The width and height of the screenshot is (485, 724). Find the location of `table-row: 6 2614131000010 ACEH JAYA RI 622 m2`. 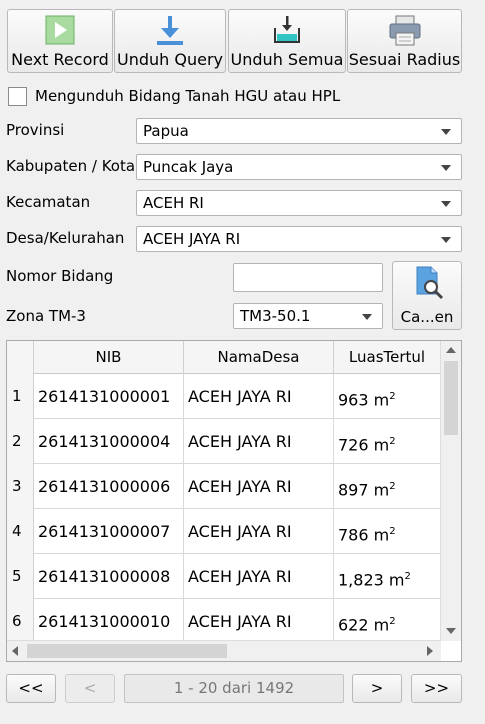

table-row: 6 2614131000010 ACEH JAYA RI 622 m2 is located at coordinates (224, 621).